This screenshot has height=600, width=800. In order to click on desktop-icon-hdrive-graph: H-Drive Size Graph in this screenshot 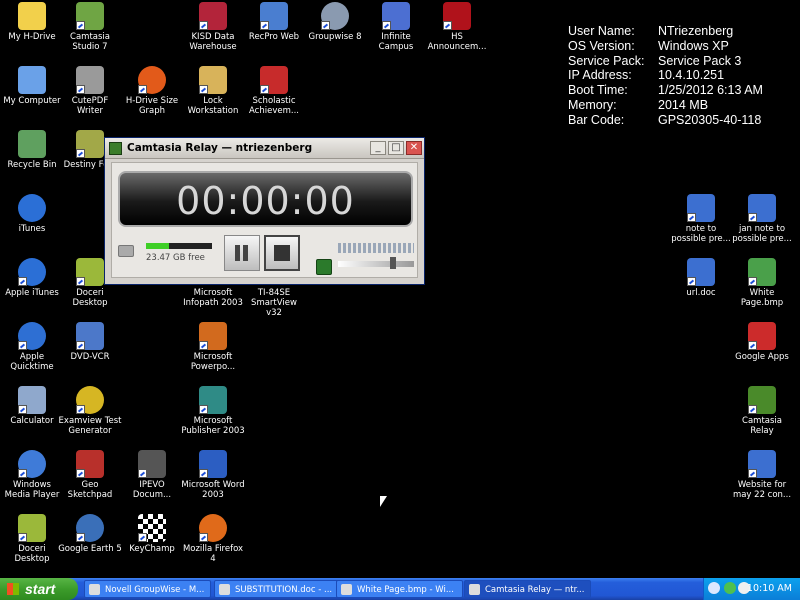, I will do `click(152, 94)`.